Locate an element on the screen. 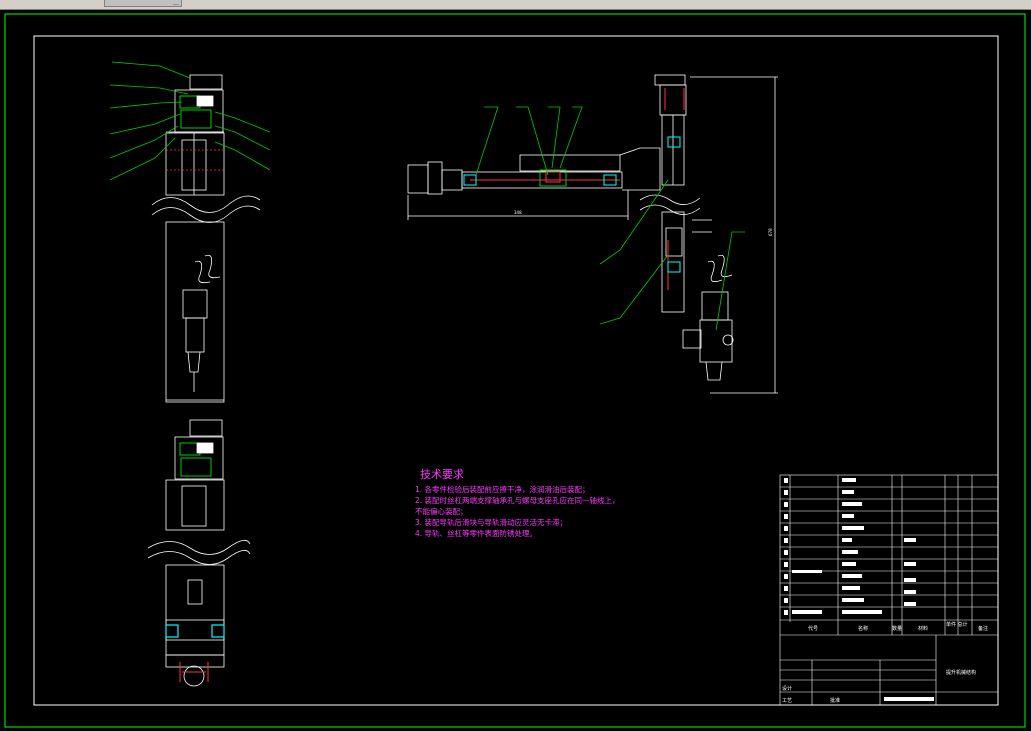 This screenshot has height=731, width=1031. label-approve: 批准 is located at coordinates (835, 700).